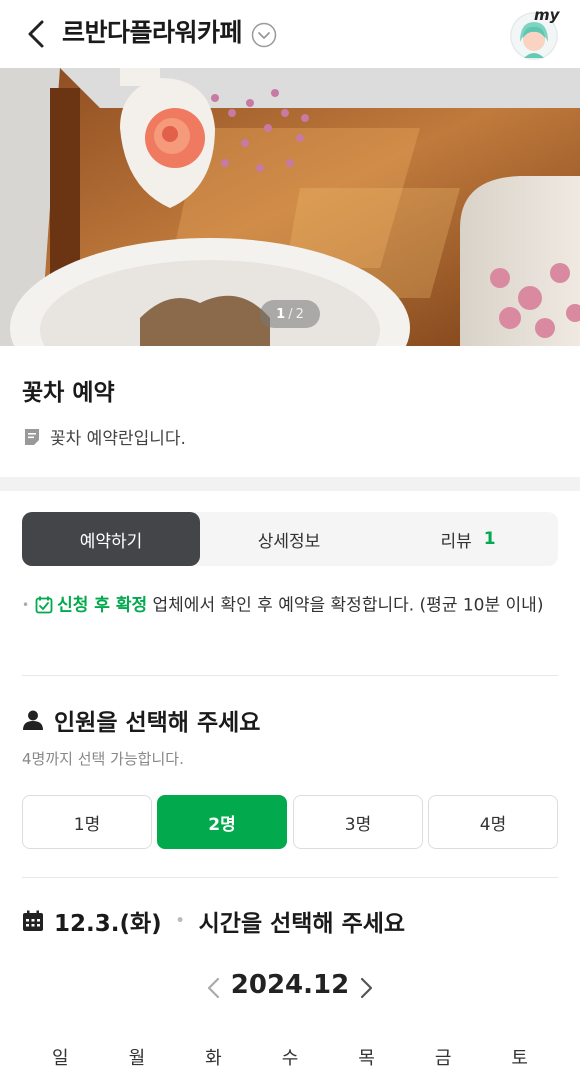 This screenshot has height=1074, width=580. I want to click on chevron-left-icon, so click(36, 34).